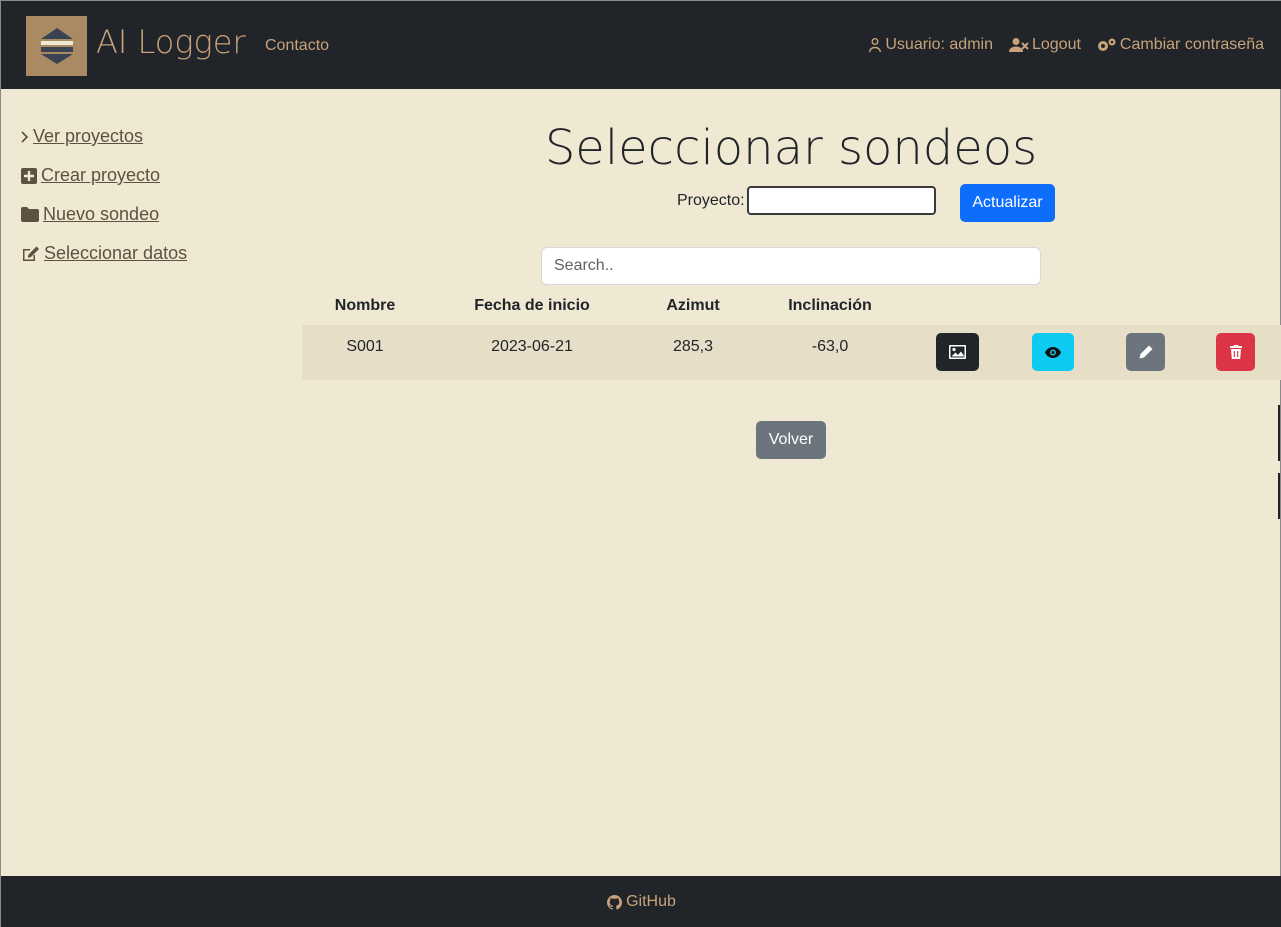  What do you see at coordinates (693, 346) in the screenshot?
I see `cell-azimut: 285,3` at bounding box center [693, 346].